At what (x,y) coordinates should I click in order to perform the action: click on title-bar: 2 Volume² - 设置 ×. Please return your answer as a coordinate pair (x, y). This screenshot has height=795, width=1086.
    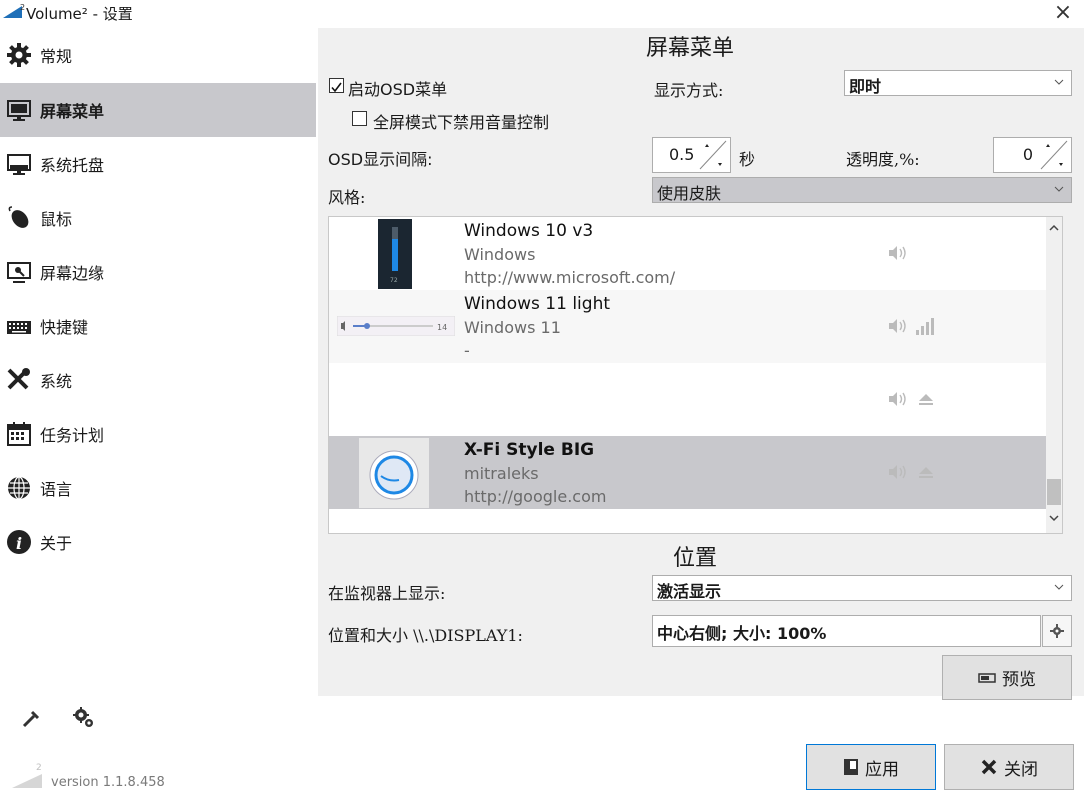
    Looking at the image, I should click on (543, 13).